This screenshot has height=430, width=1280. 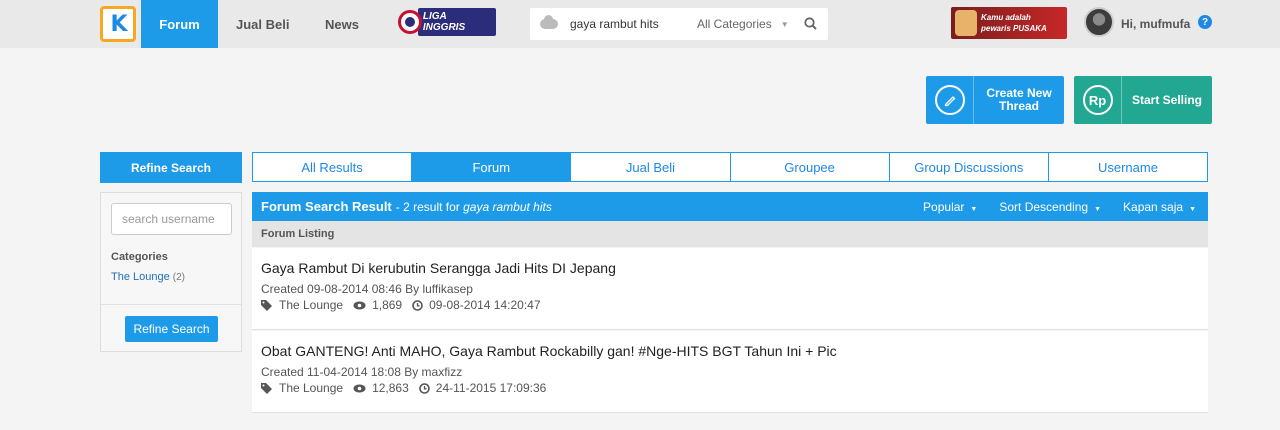 I want to click on category-item: The Lounge (2), so click(x=148, y=277).